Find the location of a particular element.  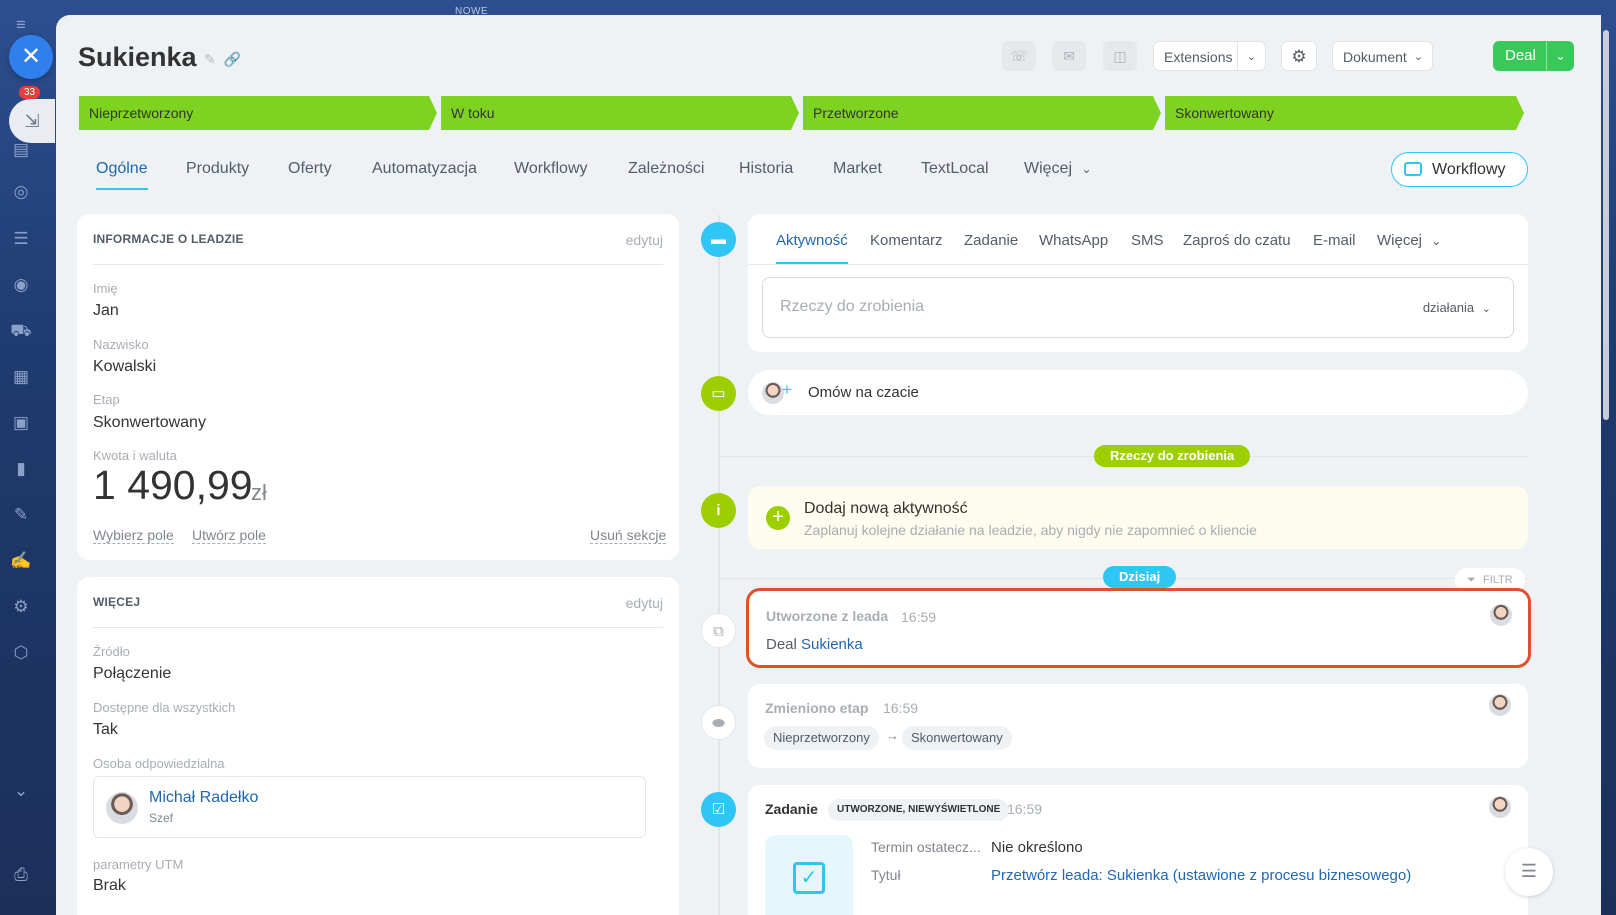

more-title: WIĘCEJ is located at coordinates (117, 602).